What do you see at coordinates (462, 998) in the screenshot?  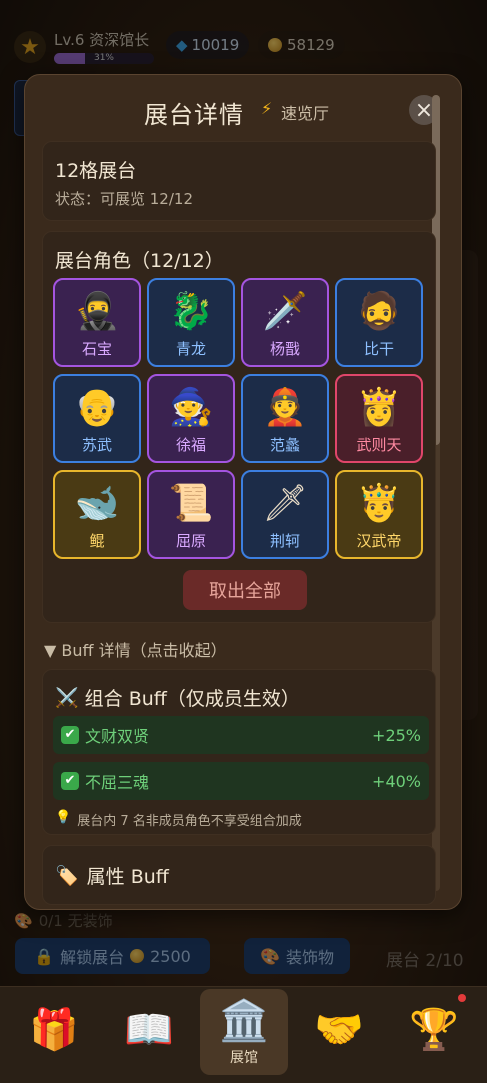 I see `notification-dot` at bounding box center [462, 998].